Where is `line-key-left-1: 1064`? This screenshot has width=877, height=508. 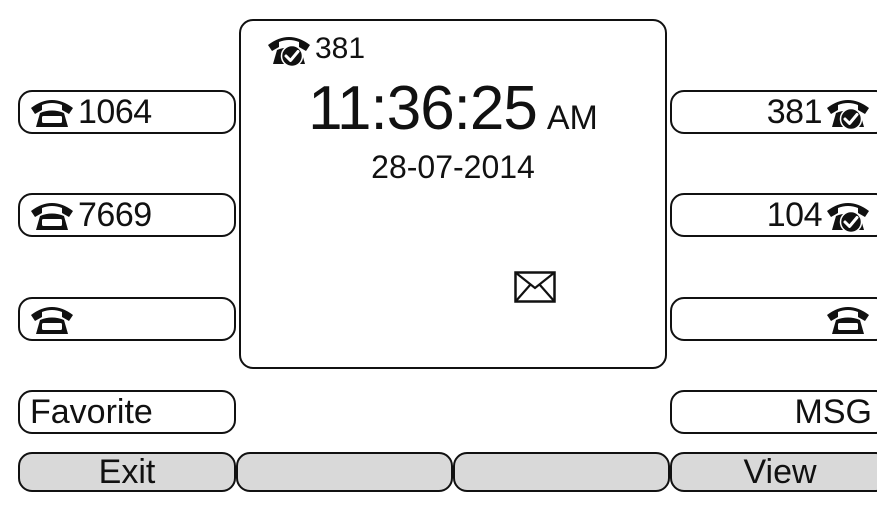 line-key-left-1: 1064 is located at coordinates (127, 112).